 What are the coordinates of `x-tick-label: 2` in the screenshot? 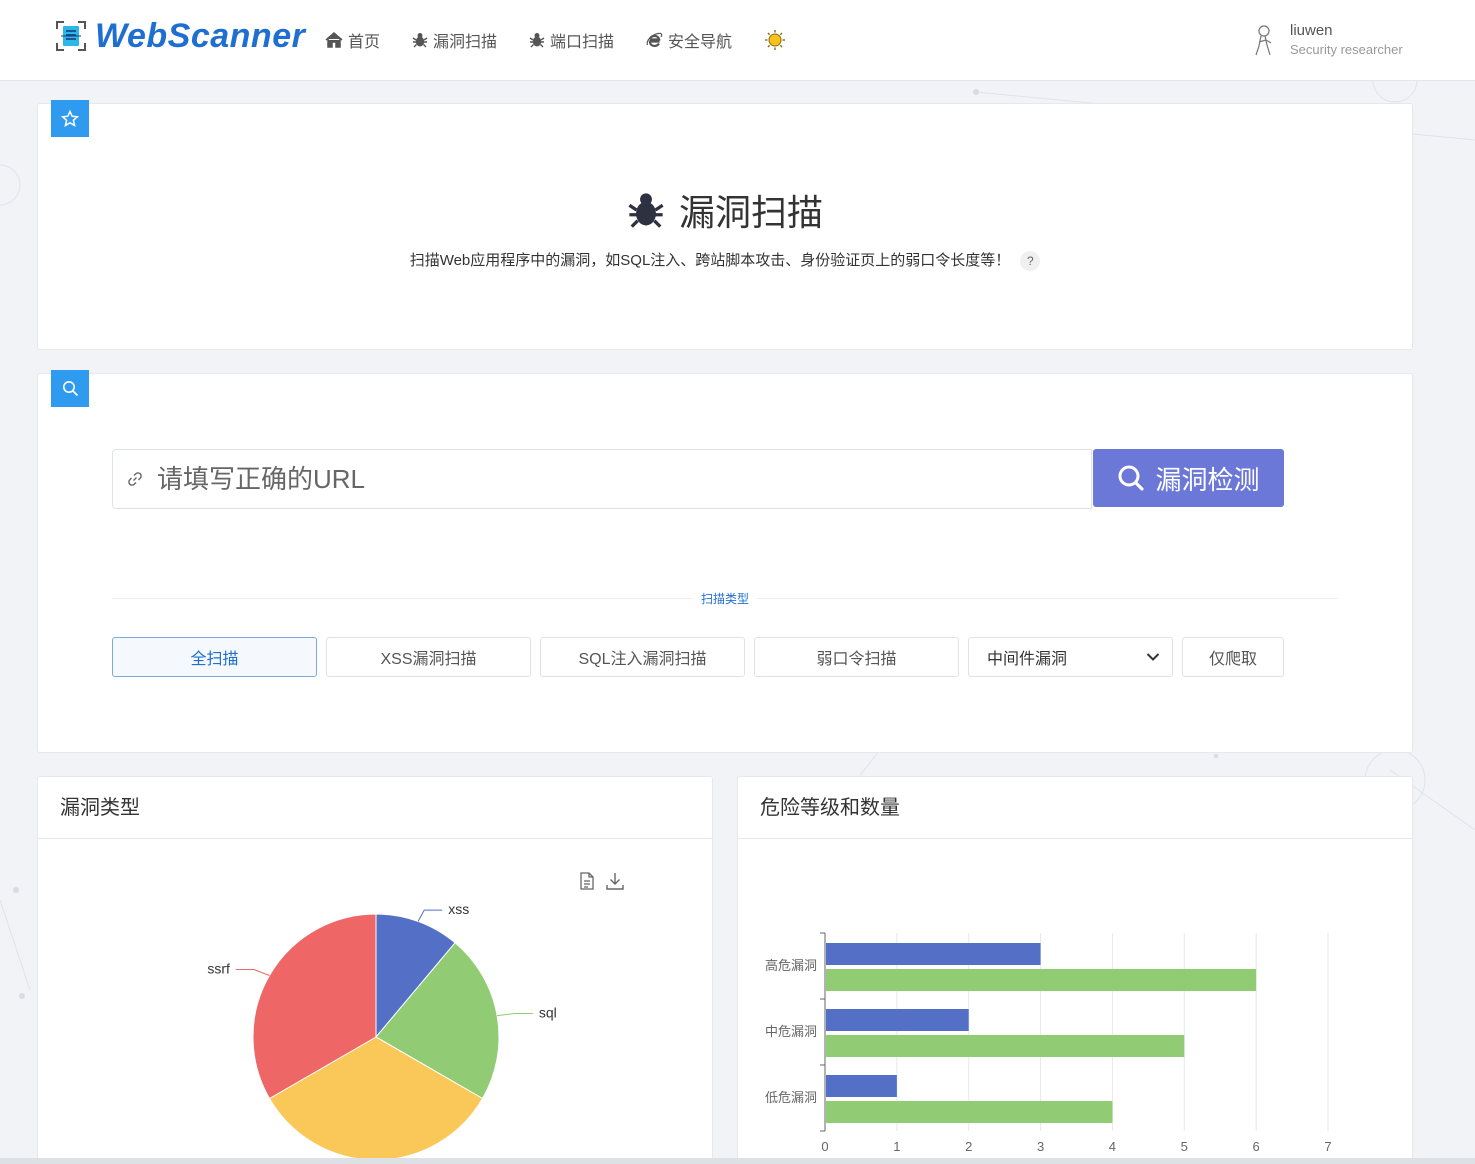 It's located at (968, 1146).